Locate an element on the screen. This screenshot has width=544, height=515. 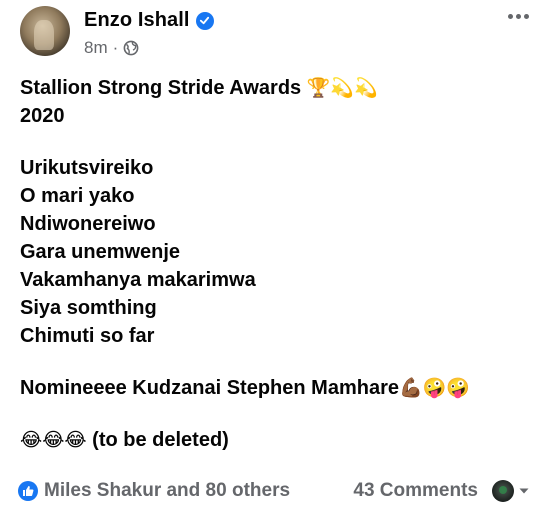
song-item: Gara unemwenje is located at coordinates (100, 252).